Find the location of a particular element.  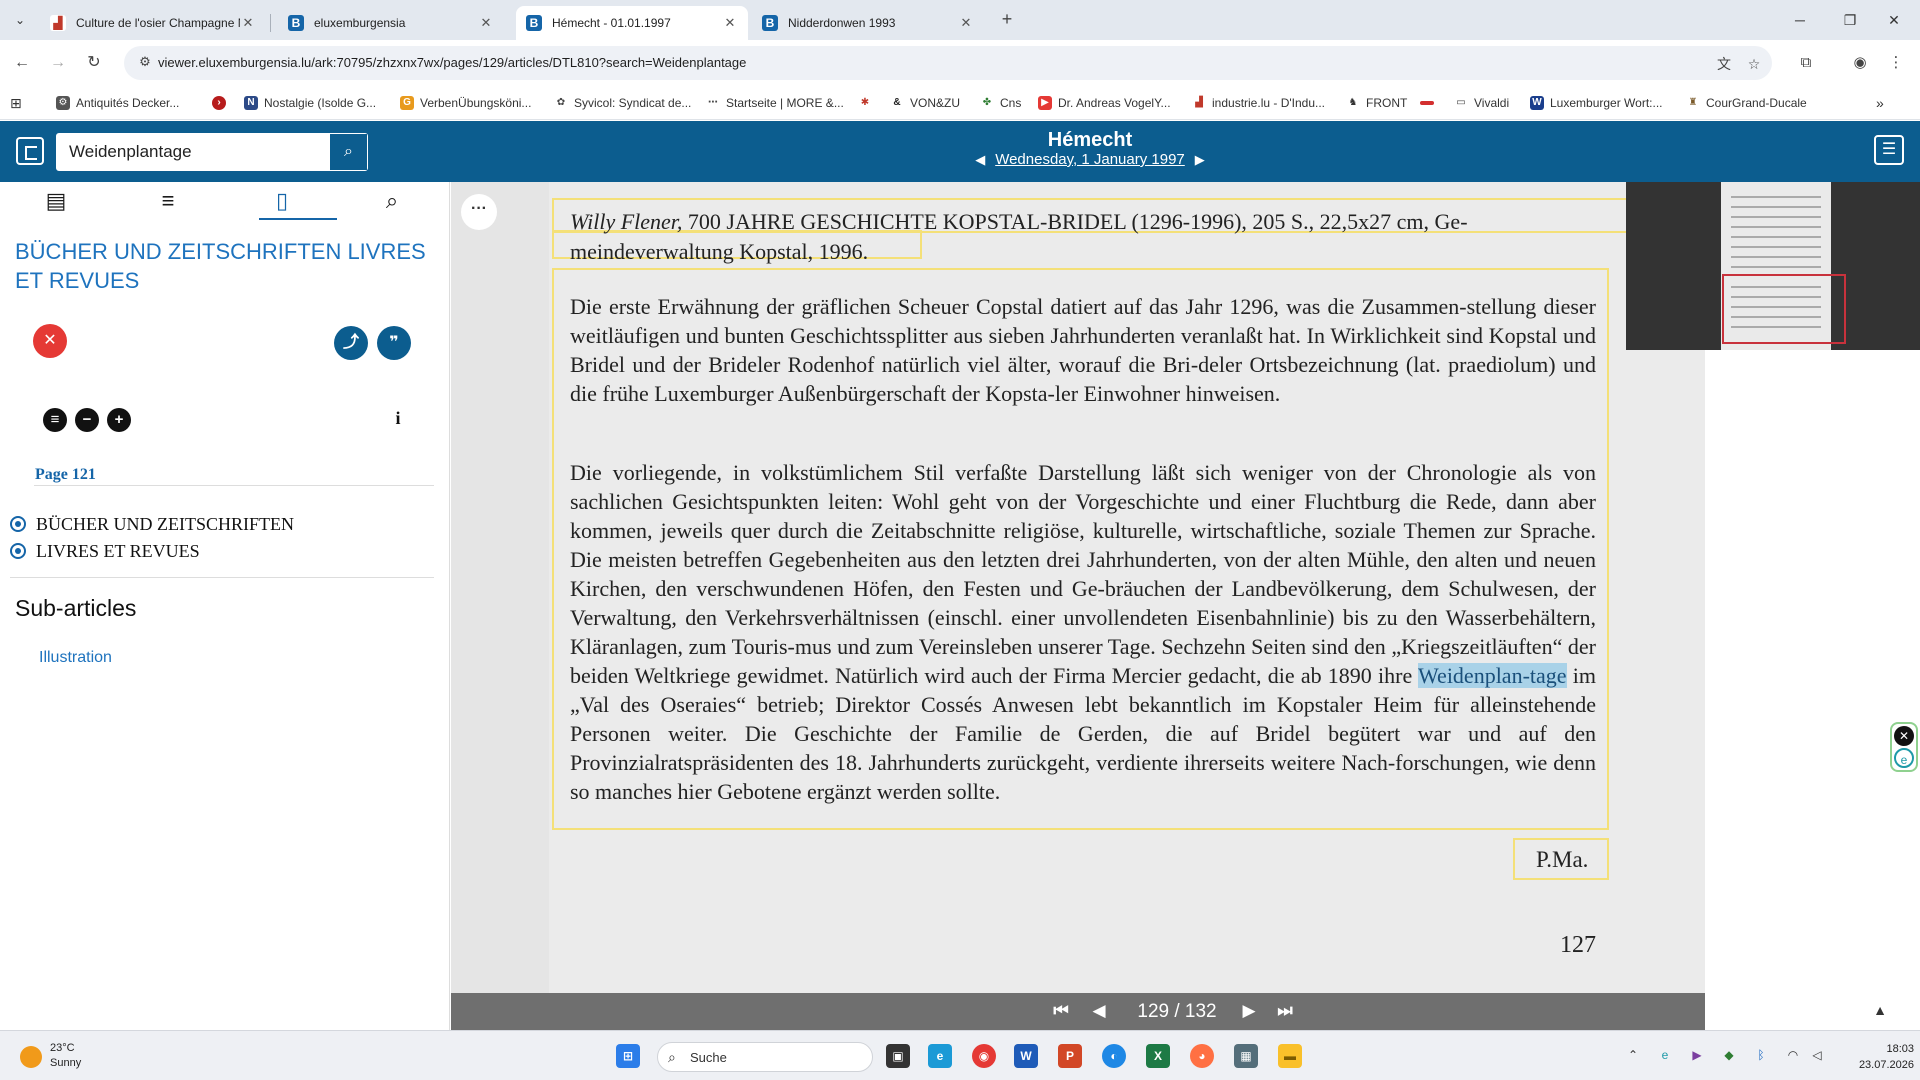

cite-quote-icon: ❞ is located at coordinates (394, 343).